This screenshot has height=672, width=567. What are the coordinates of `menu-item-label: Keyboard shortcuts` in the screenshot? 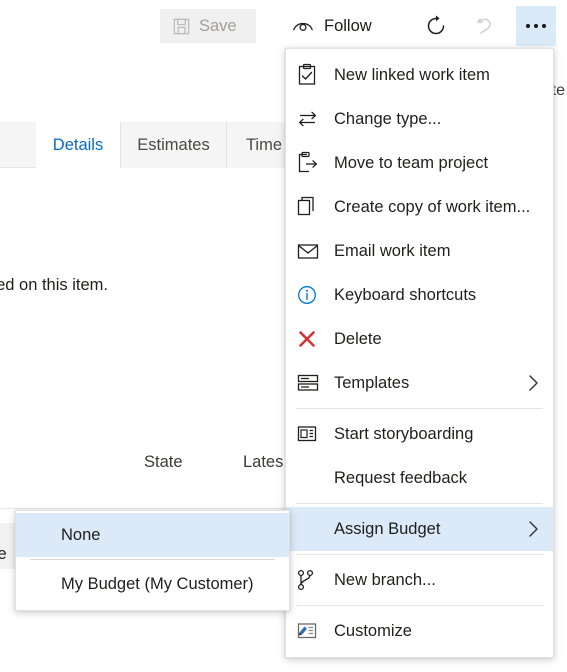 It's located at (405, 294).